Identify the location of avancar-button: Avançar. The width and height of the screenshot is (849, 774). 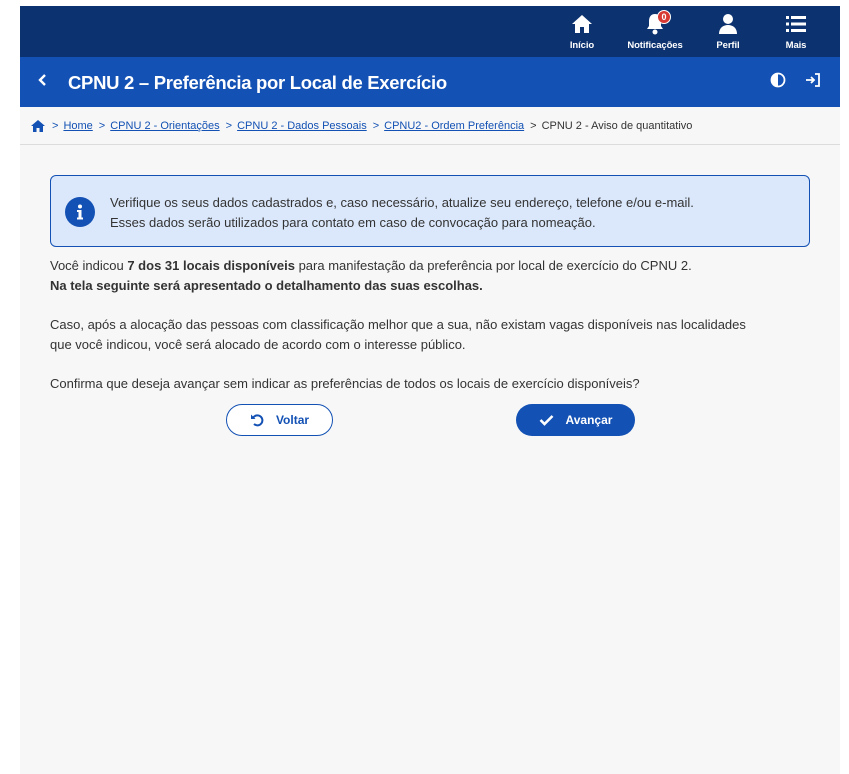
(575, 420).